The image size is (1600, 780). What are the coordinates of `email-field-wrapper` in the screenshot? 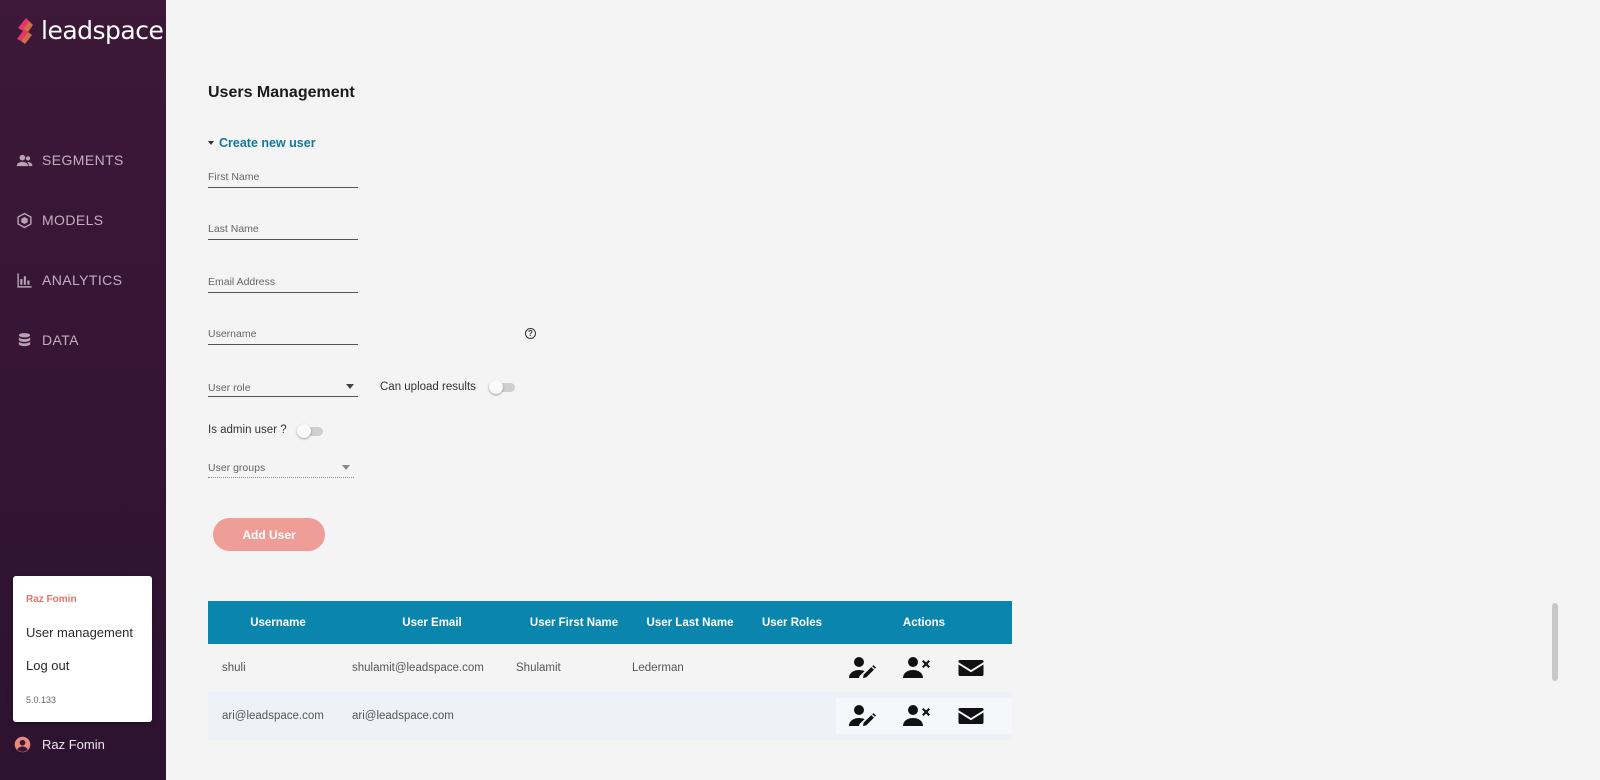 It's located at (283, 282).